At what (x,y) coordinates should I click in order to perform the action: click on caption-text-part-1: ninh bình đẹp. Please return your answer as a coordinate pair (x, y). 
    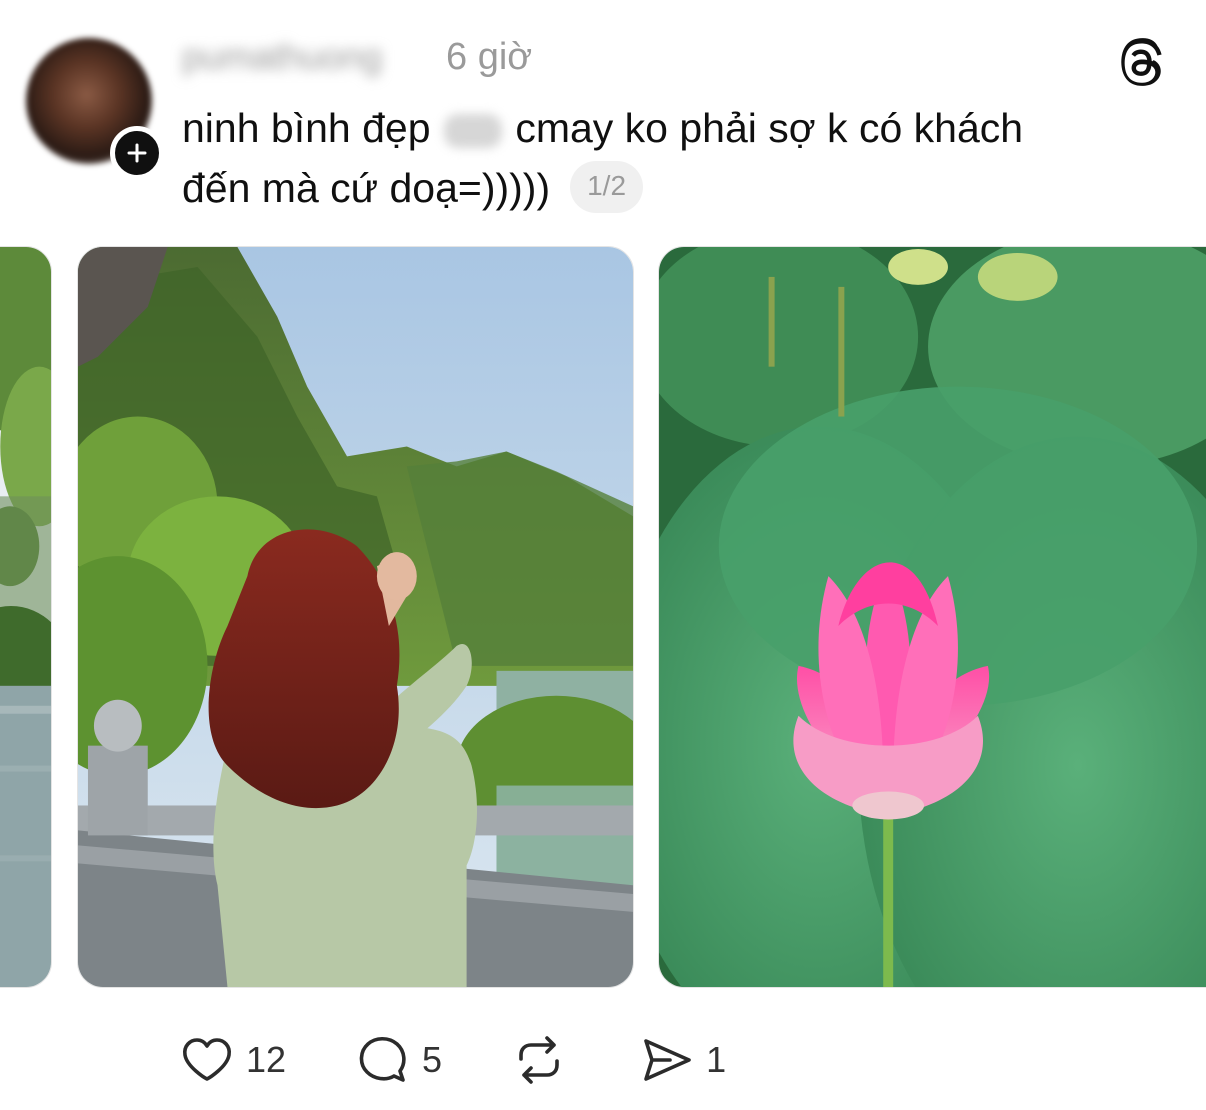
    Looking at the image, I should click on (306, 128).